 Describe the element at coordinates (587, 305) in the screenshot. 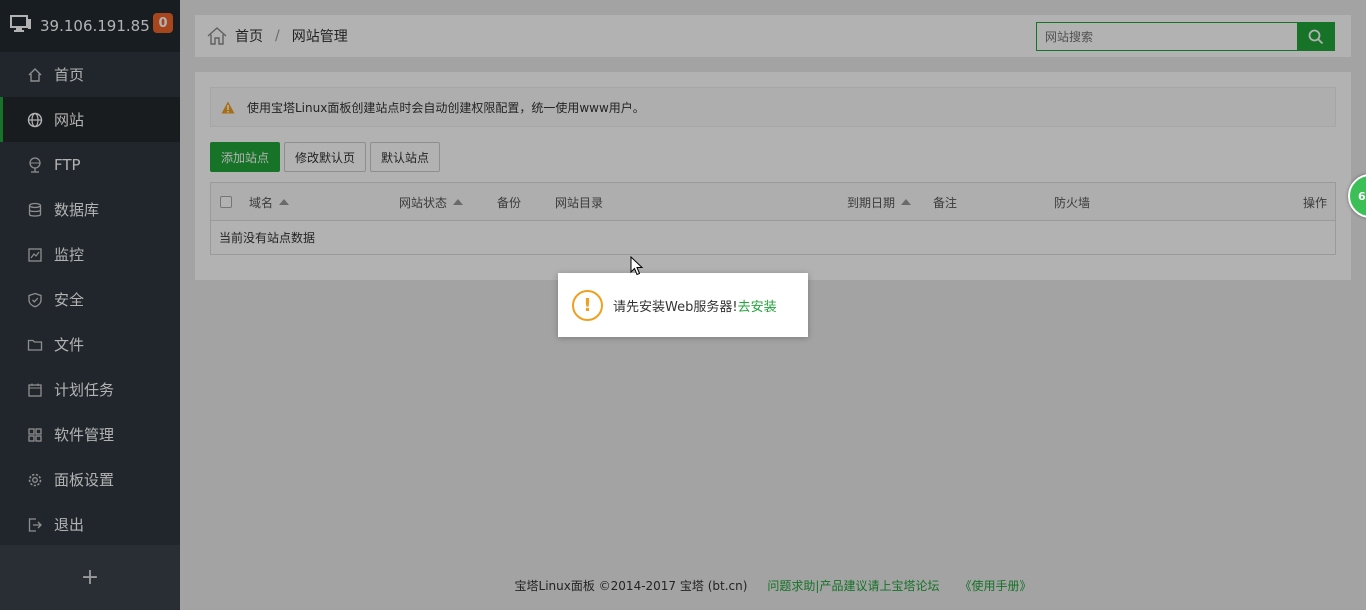

I see `exclamation-icon: !` at that location.